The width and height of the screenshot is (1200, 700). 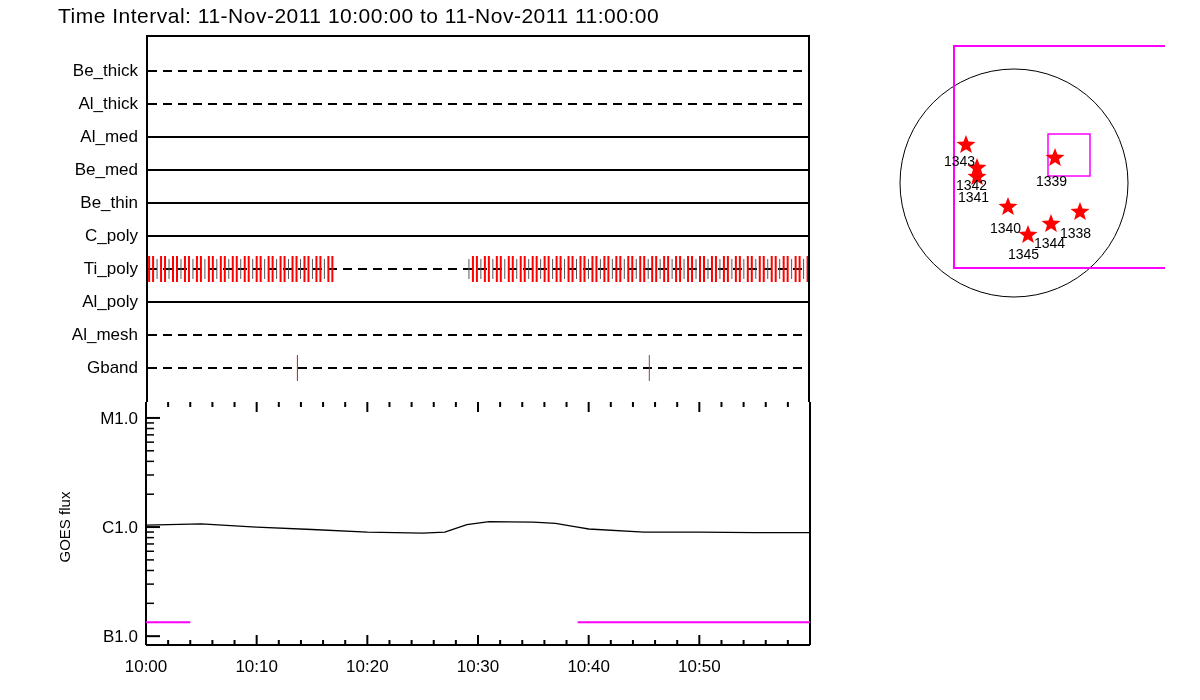 I want to click on filter-label: Al_mesh, so click(x=104, y=334).